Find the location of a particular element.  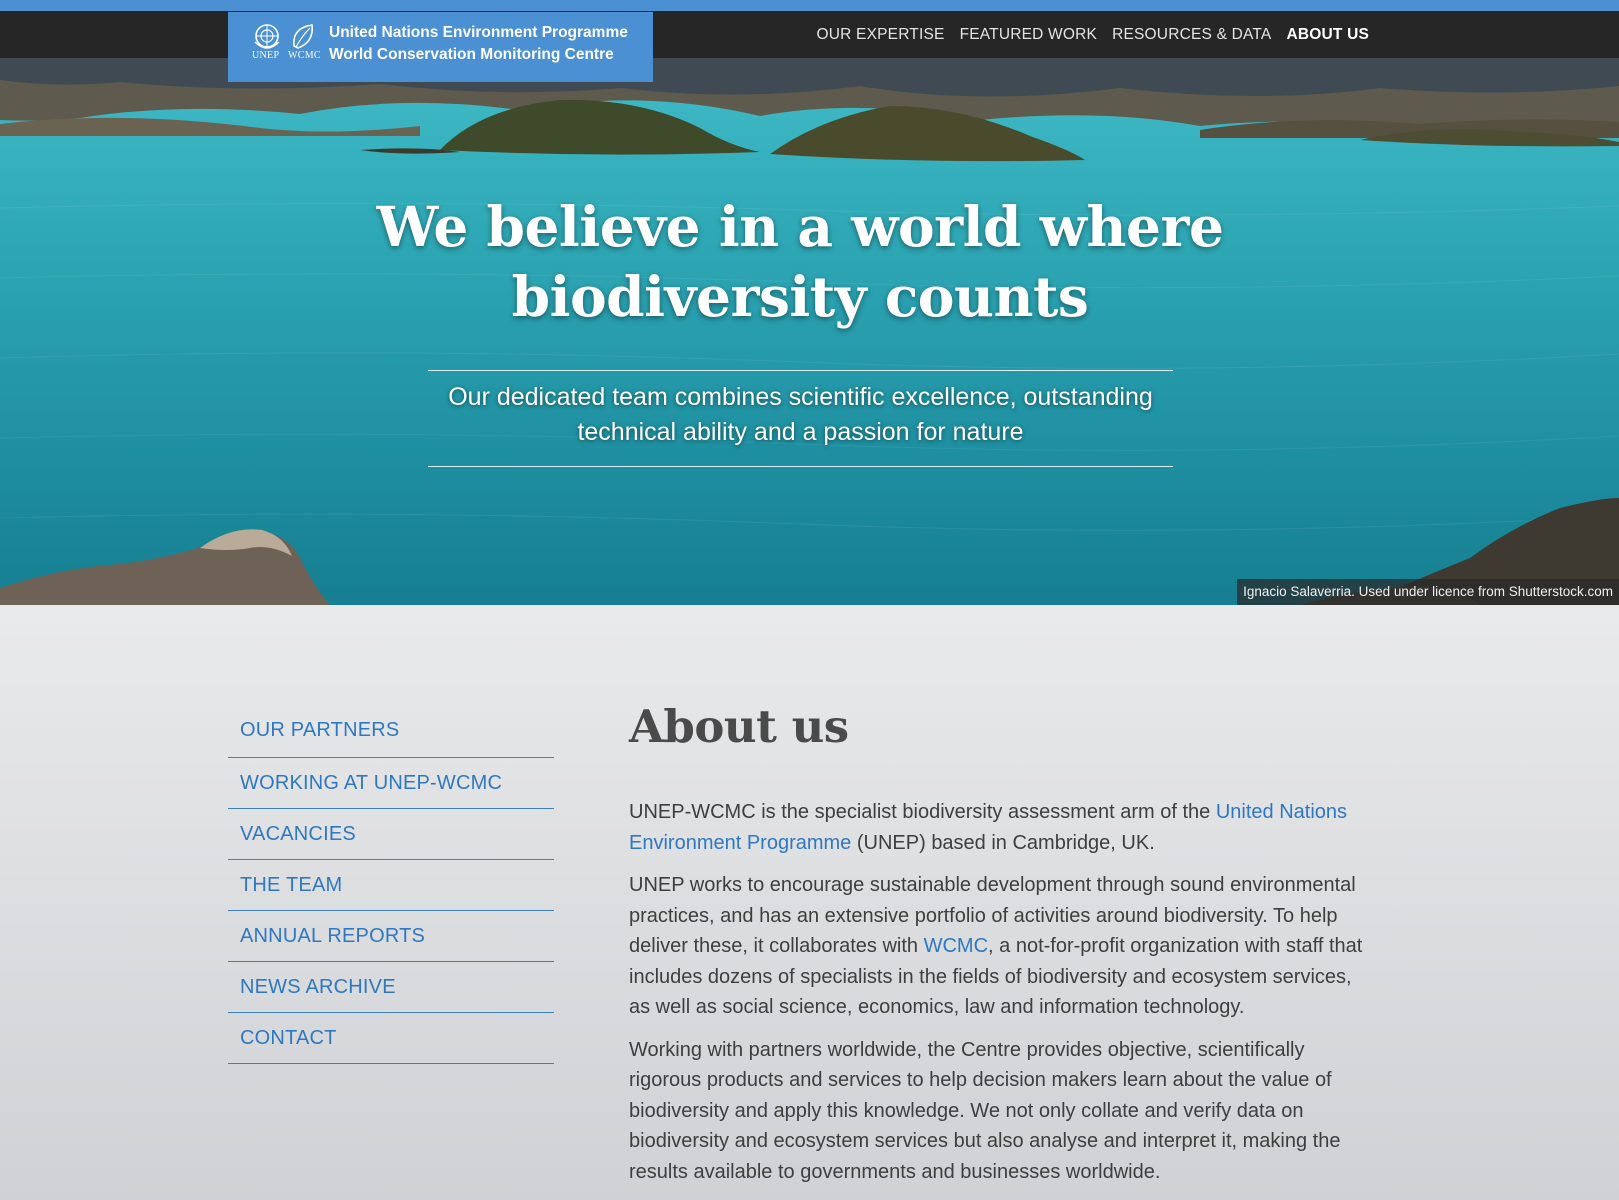

page-title: About us is located at coordinates (739, 726).